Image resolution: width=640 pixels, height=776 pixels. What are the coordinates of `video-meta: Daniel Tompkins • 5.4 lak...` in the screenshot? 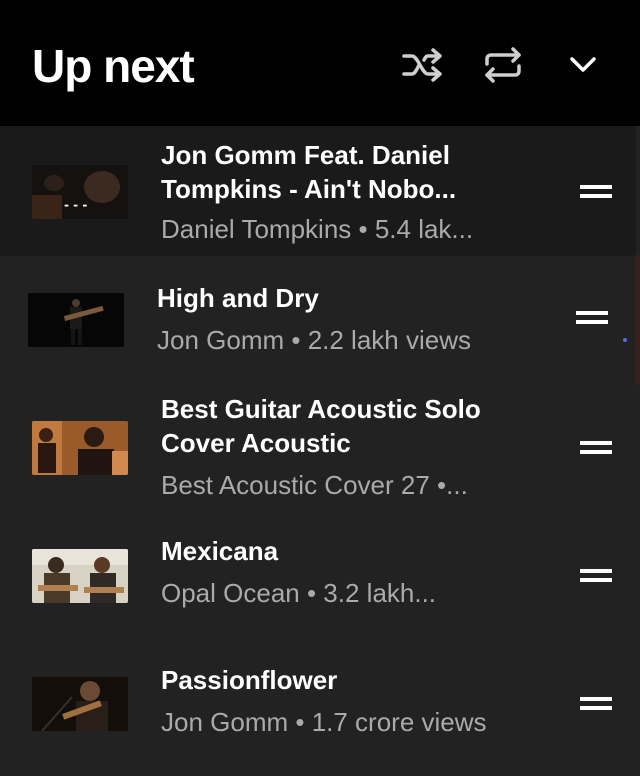 It's located at (317, 229).